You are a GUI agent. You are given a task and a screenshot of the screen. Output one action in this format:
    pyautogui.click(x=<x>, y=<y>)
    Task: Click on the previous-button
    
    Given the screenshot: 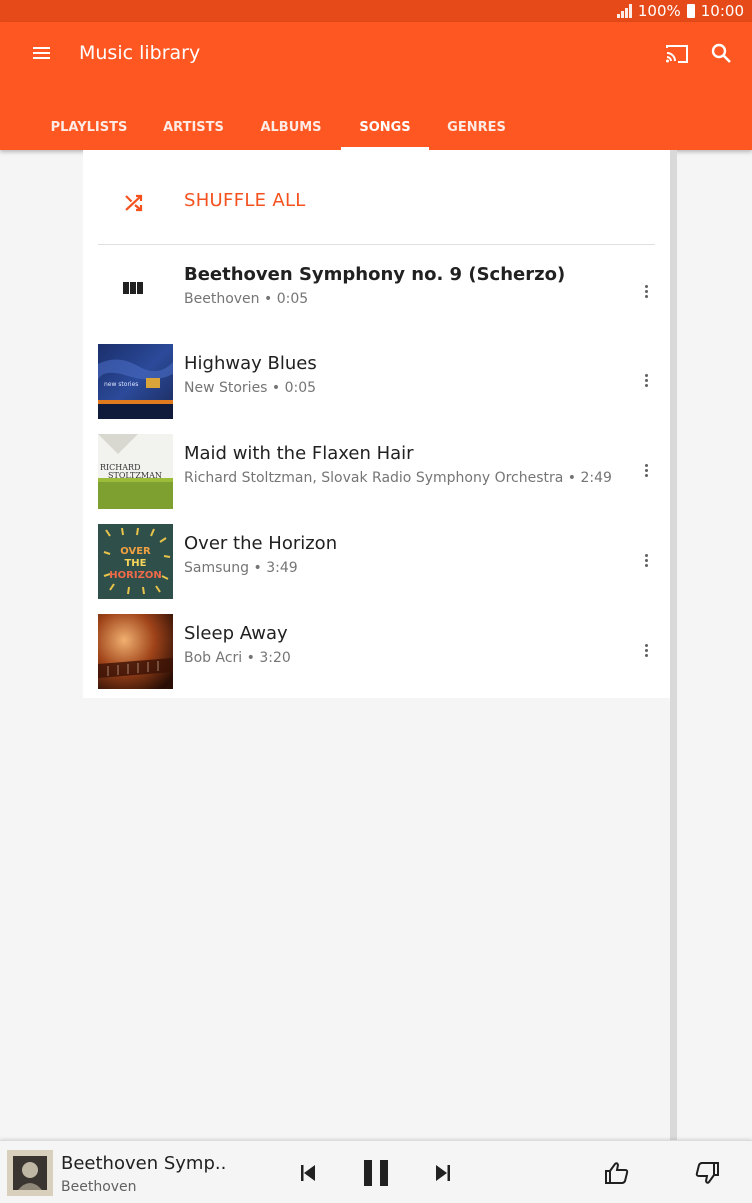 What is the action you would take?
    pyautogui.click(x=308, y=1173)
    